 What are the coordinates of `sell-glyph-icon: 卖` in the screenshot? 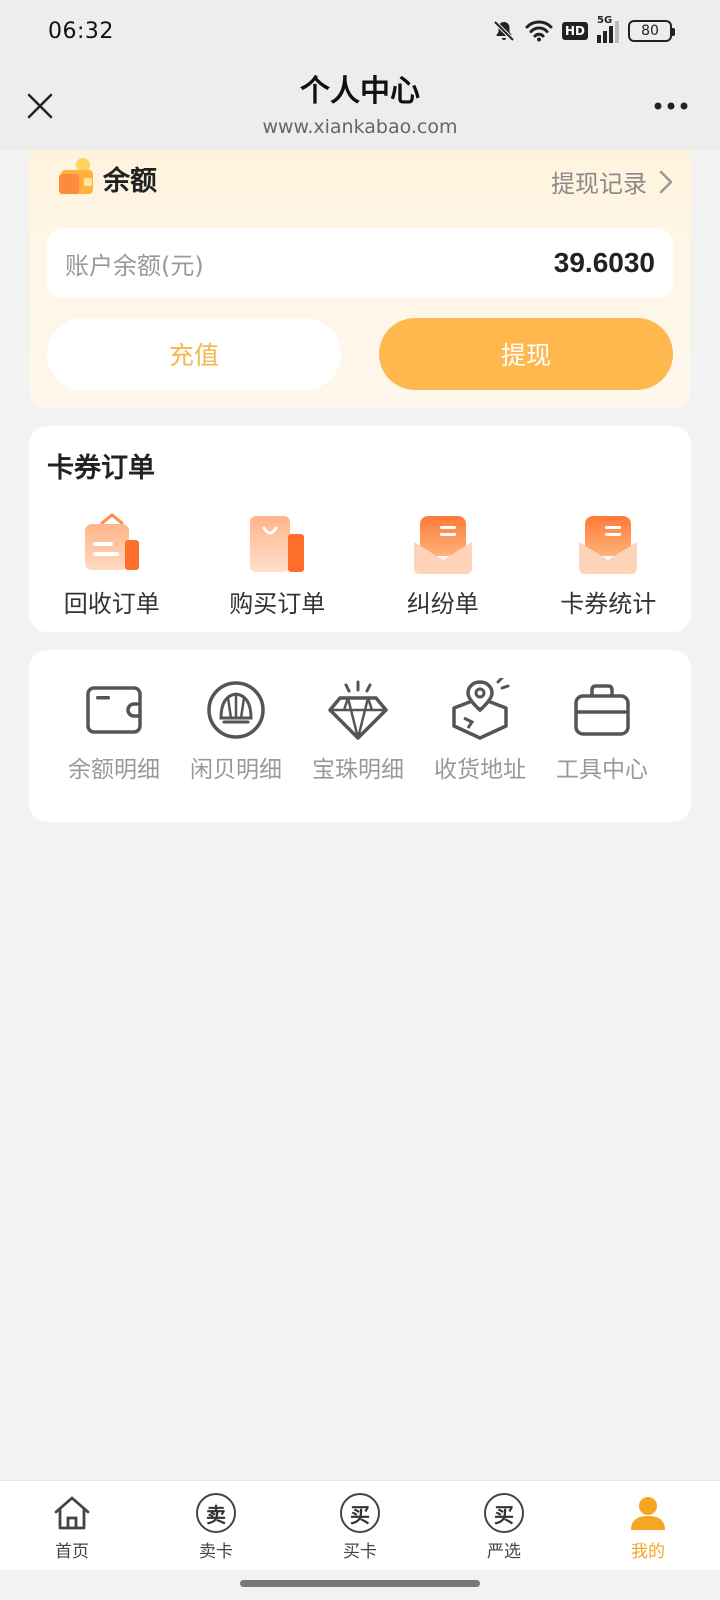 It's located at (216, 1513).